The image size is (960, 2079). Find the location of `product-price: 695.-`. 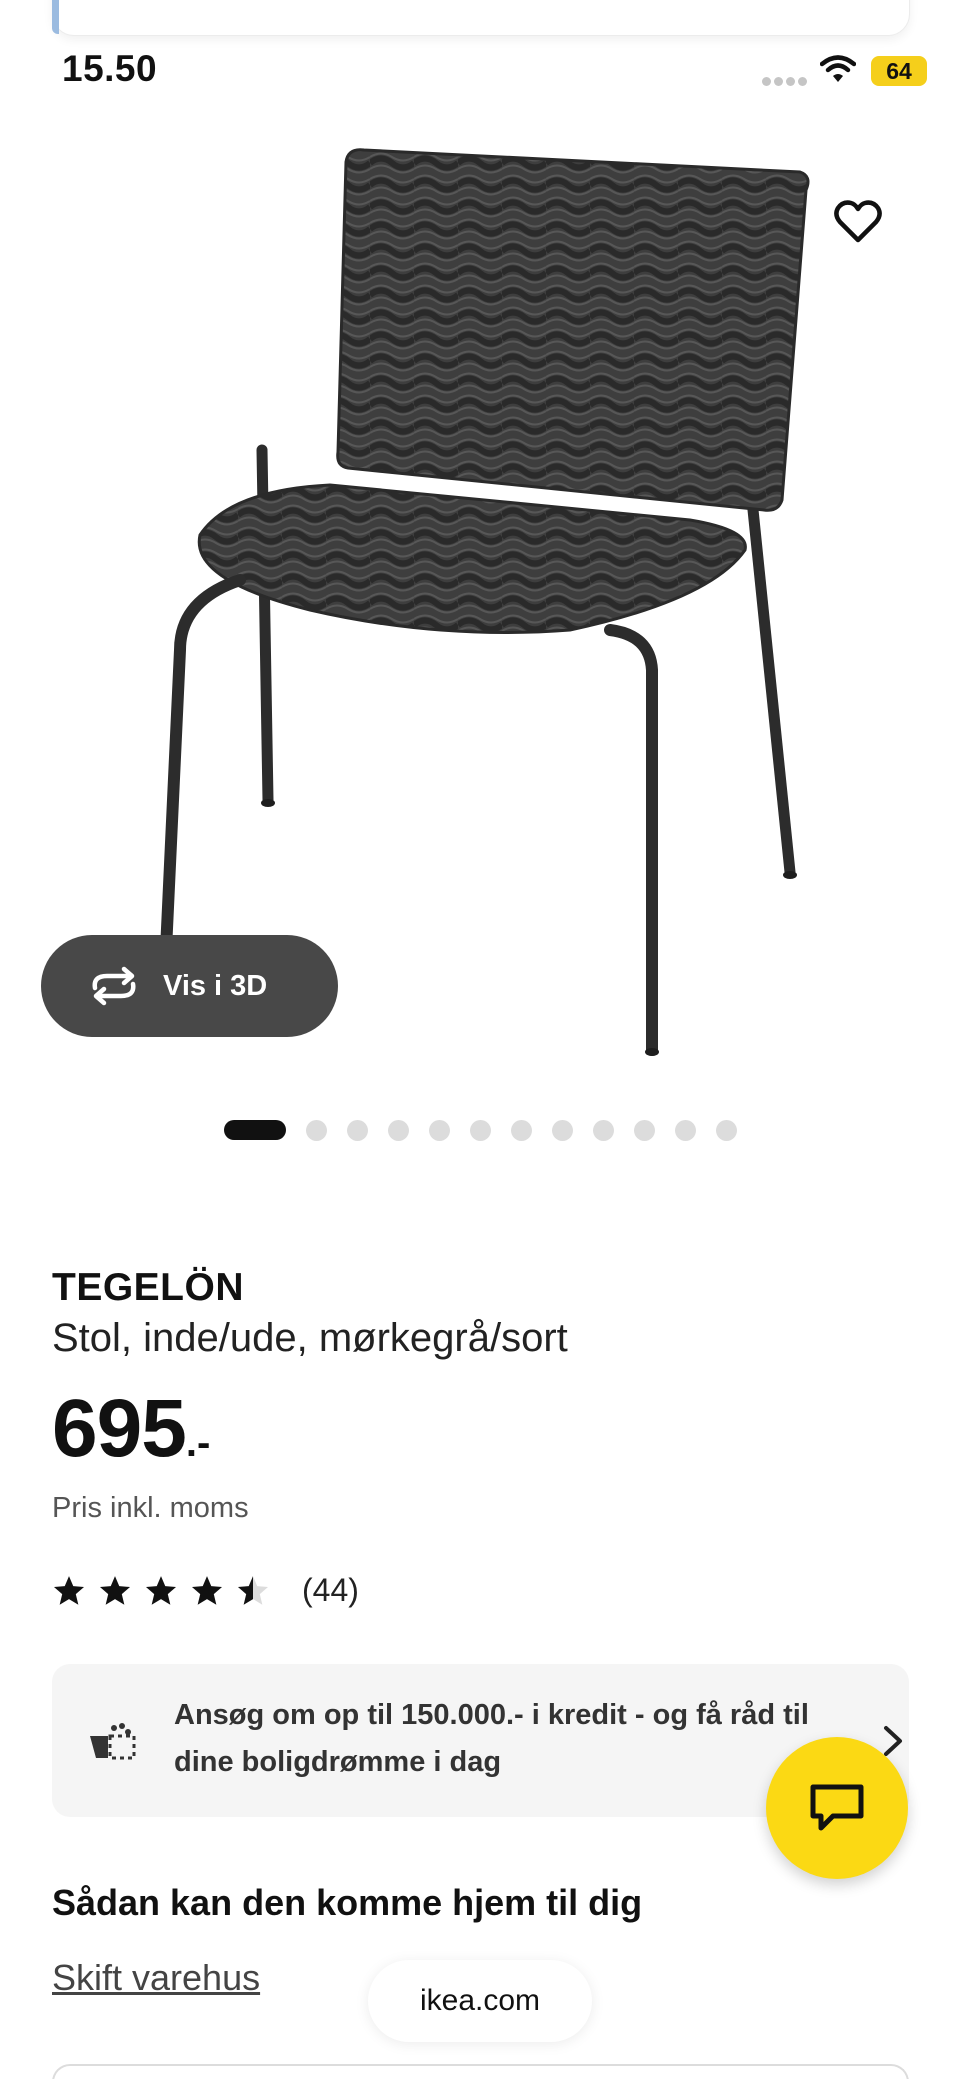

product-price: 695.- is located at coordinates (131, 1429).